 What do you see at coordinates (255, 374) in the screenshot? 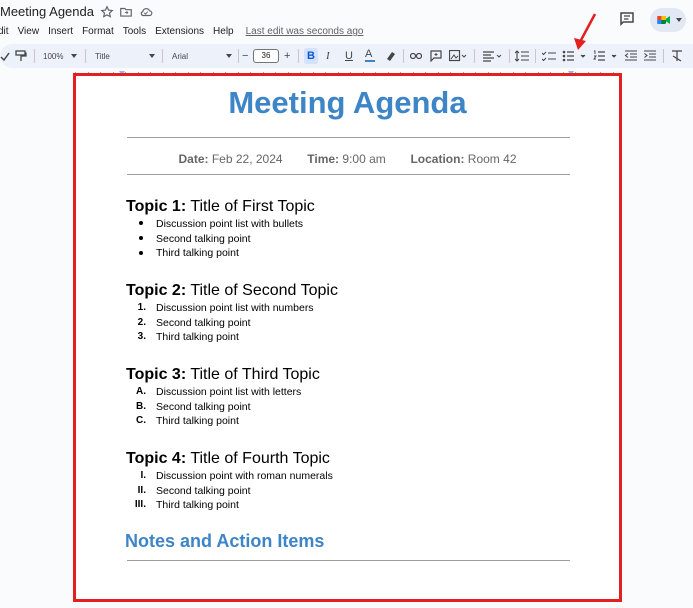
I see `topic-title: Title of Third Topic` at bounding box center [255, 374].